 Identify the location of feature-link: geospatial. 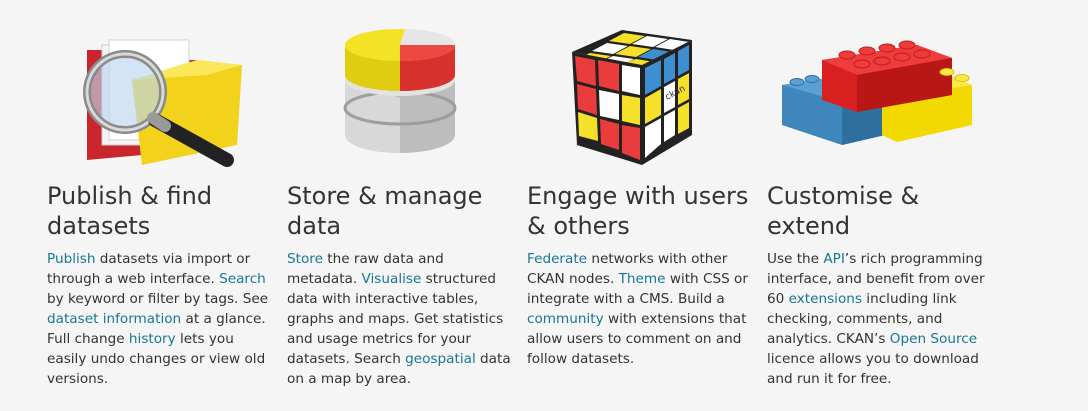
(440, 359).